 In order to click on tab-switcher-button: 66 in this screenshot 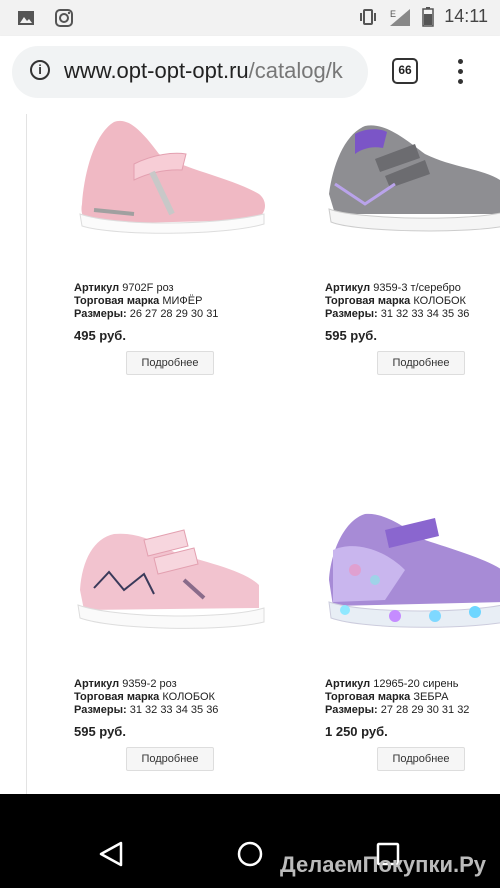, I will do `click(405, 71)`.